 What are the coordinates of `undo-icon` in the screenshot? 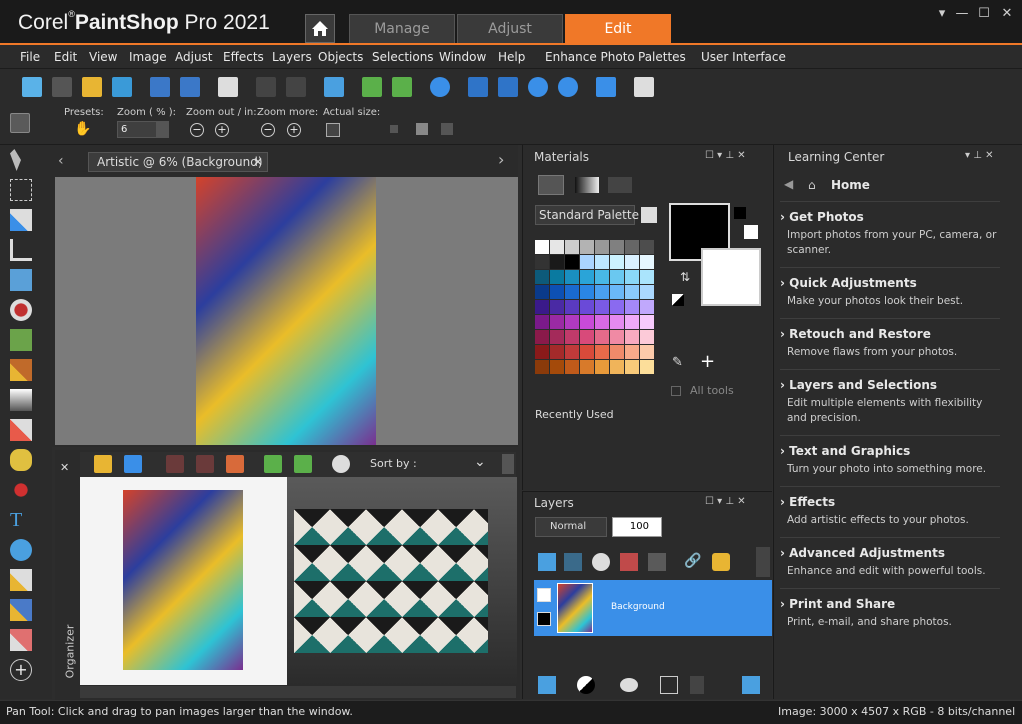 It's located at (266, 87).